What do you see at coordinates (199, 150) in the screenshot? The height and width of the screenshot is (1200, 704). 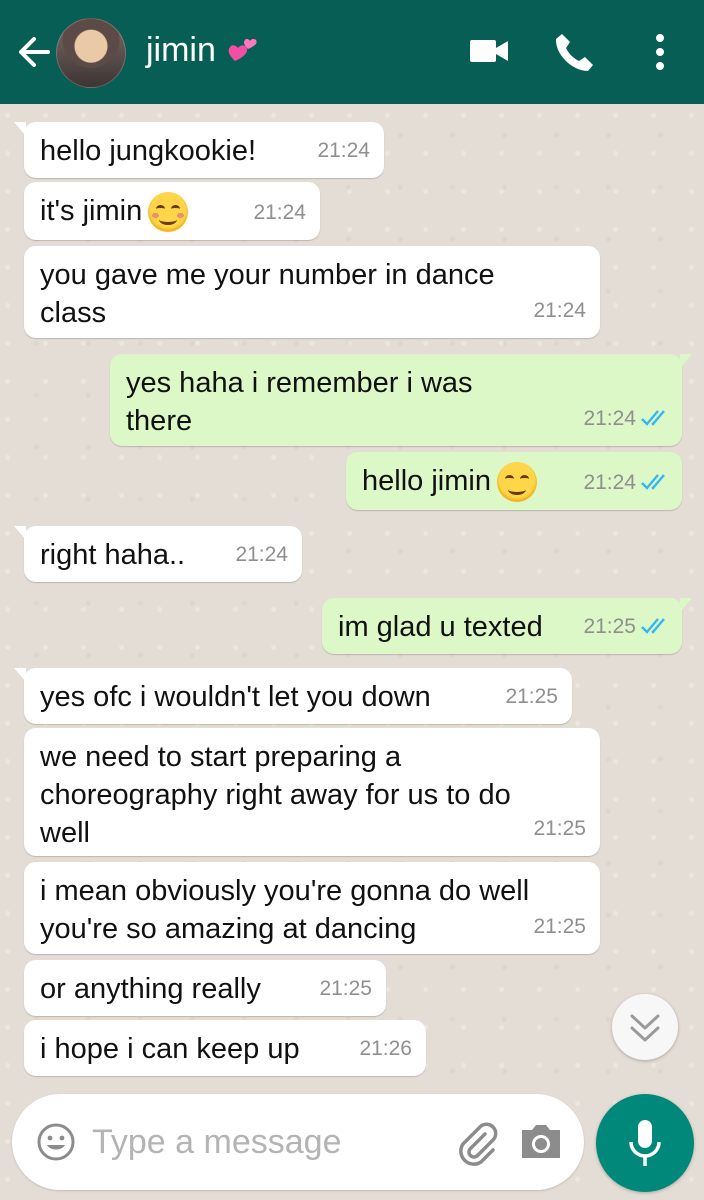 I see `message-bubble-incoming: hello jungkookie! 21:24` at bounding box center [199, 150].